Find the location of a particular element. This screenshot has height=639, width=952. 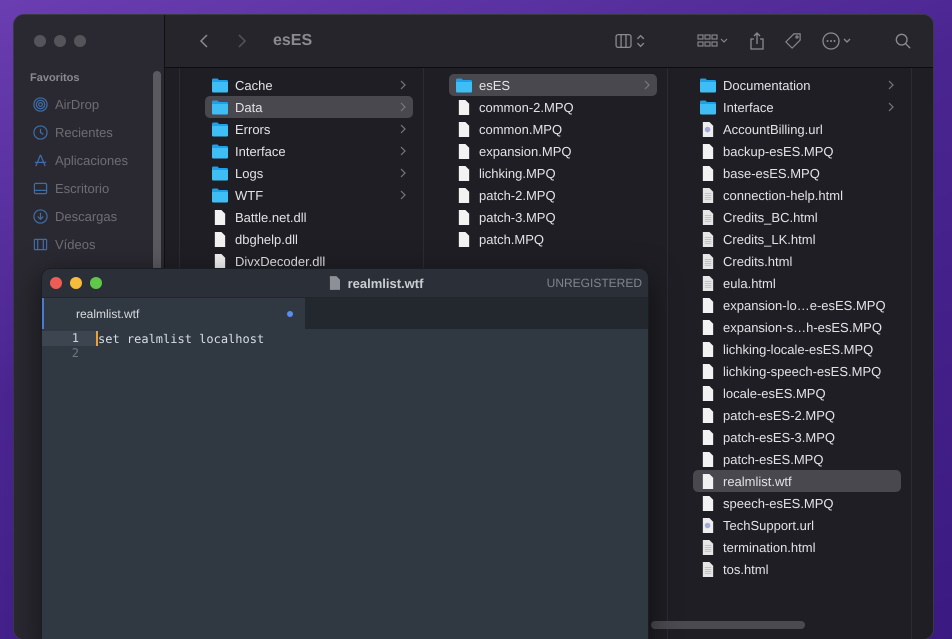

window-title: esES is located at coordinates (292, 41).